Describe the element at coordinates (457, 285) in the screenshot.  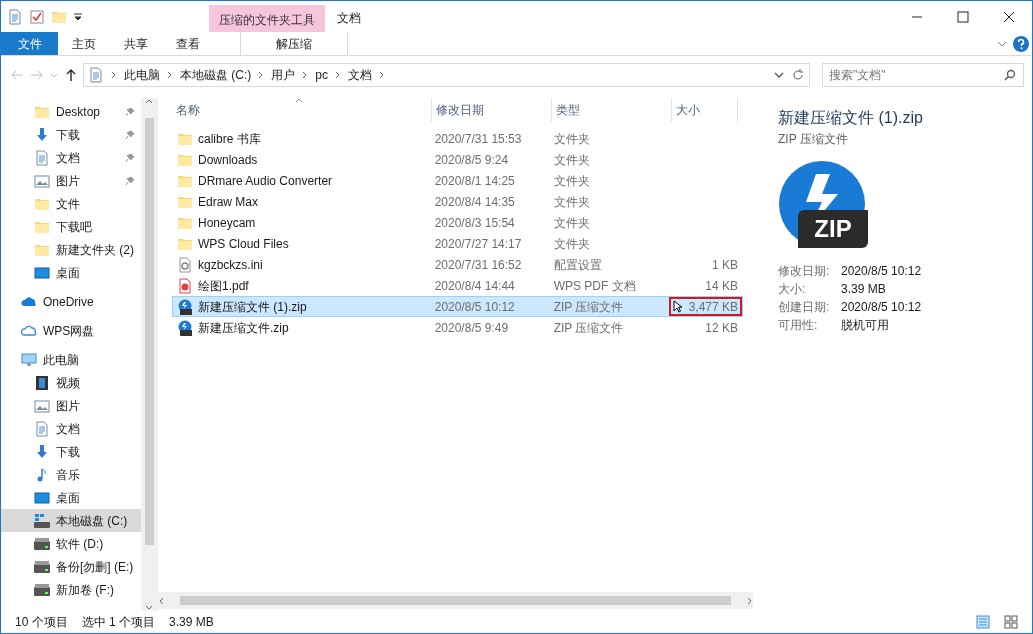
I see `file-row: 绘图1.pdf 2020/8/4 14:44 WPS PDF 文档 14 KB` at that location.